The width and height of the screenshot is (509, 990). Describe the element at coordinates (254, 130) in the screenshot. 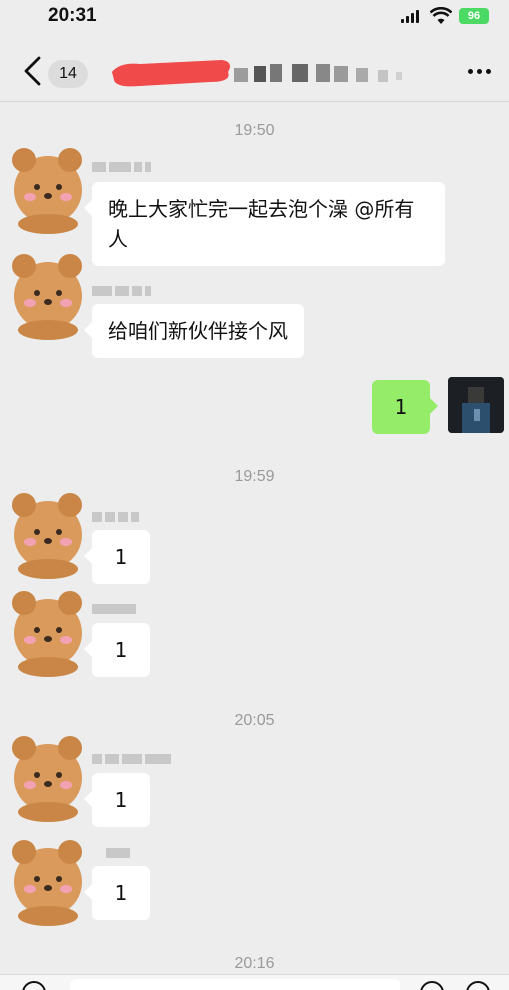

I see `time-separator: 19:50` at that location.